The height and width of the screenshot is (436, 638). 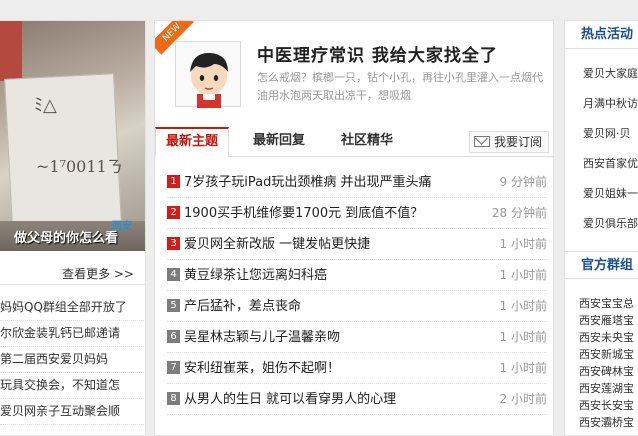 I want to click on photo-scribble: ﾐ△, so click(x=45, y=105).